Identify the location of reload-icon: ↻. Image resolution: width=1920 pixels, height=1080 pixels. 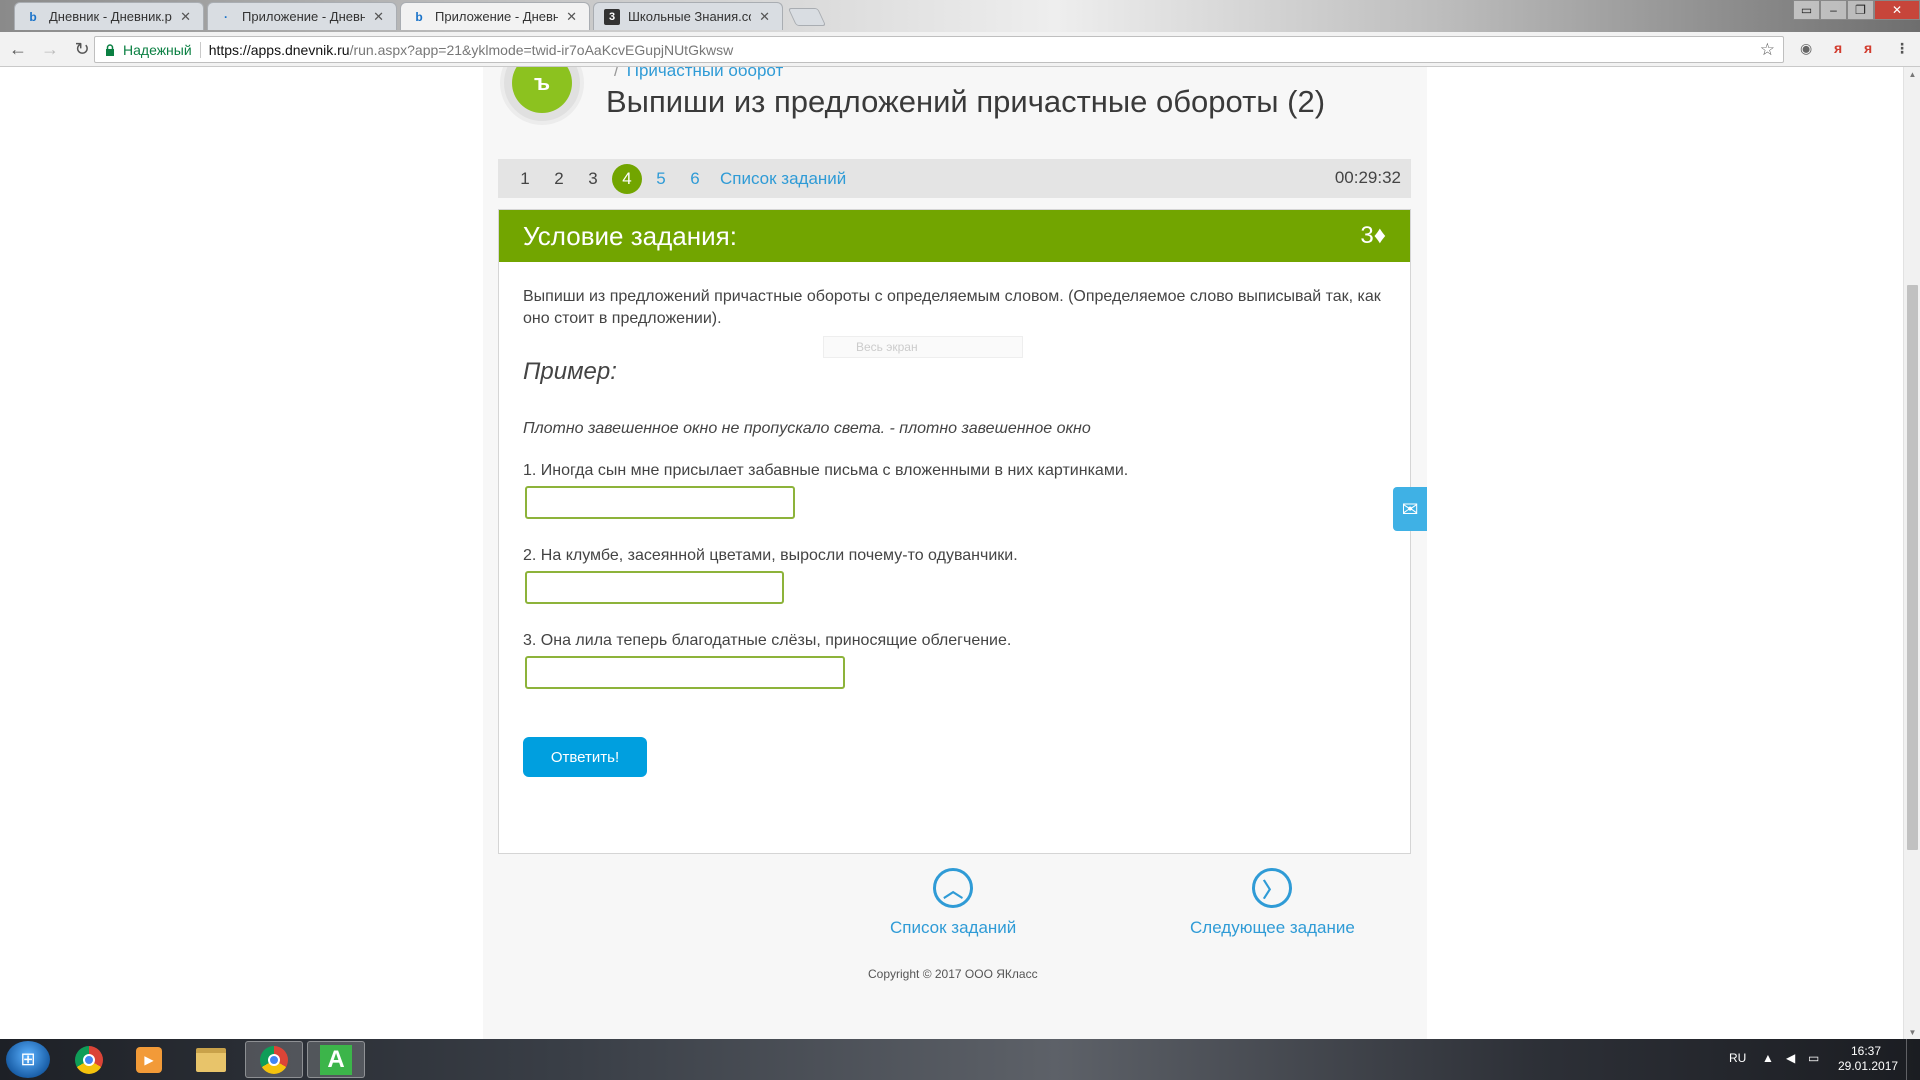
(82, 49).